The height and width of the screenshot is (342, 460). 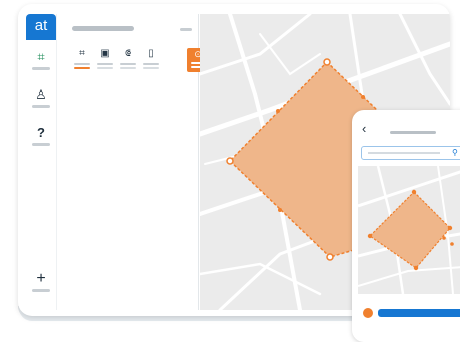 I want to click on polygon-tool-icon: ⌗, so click(x=41, y=56).